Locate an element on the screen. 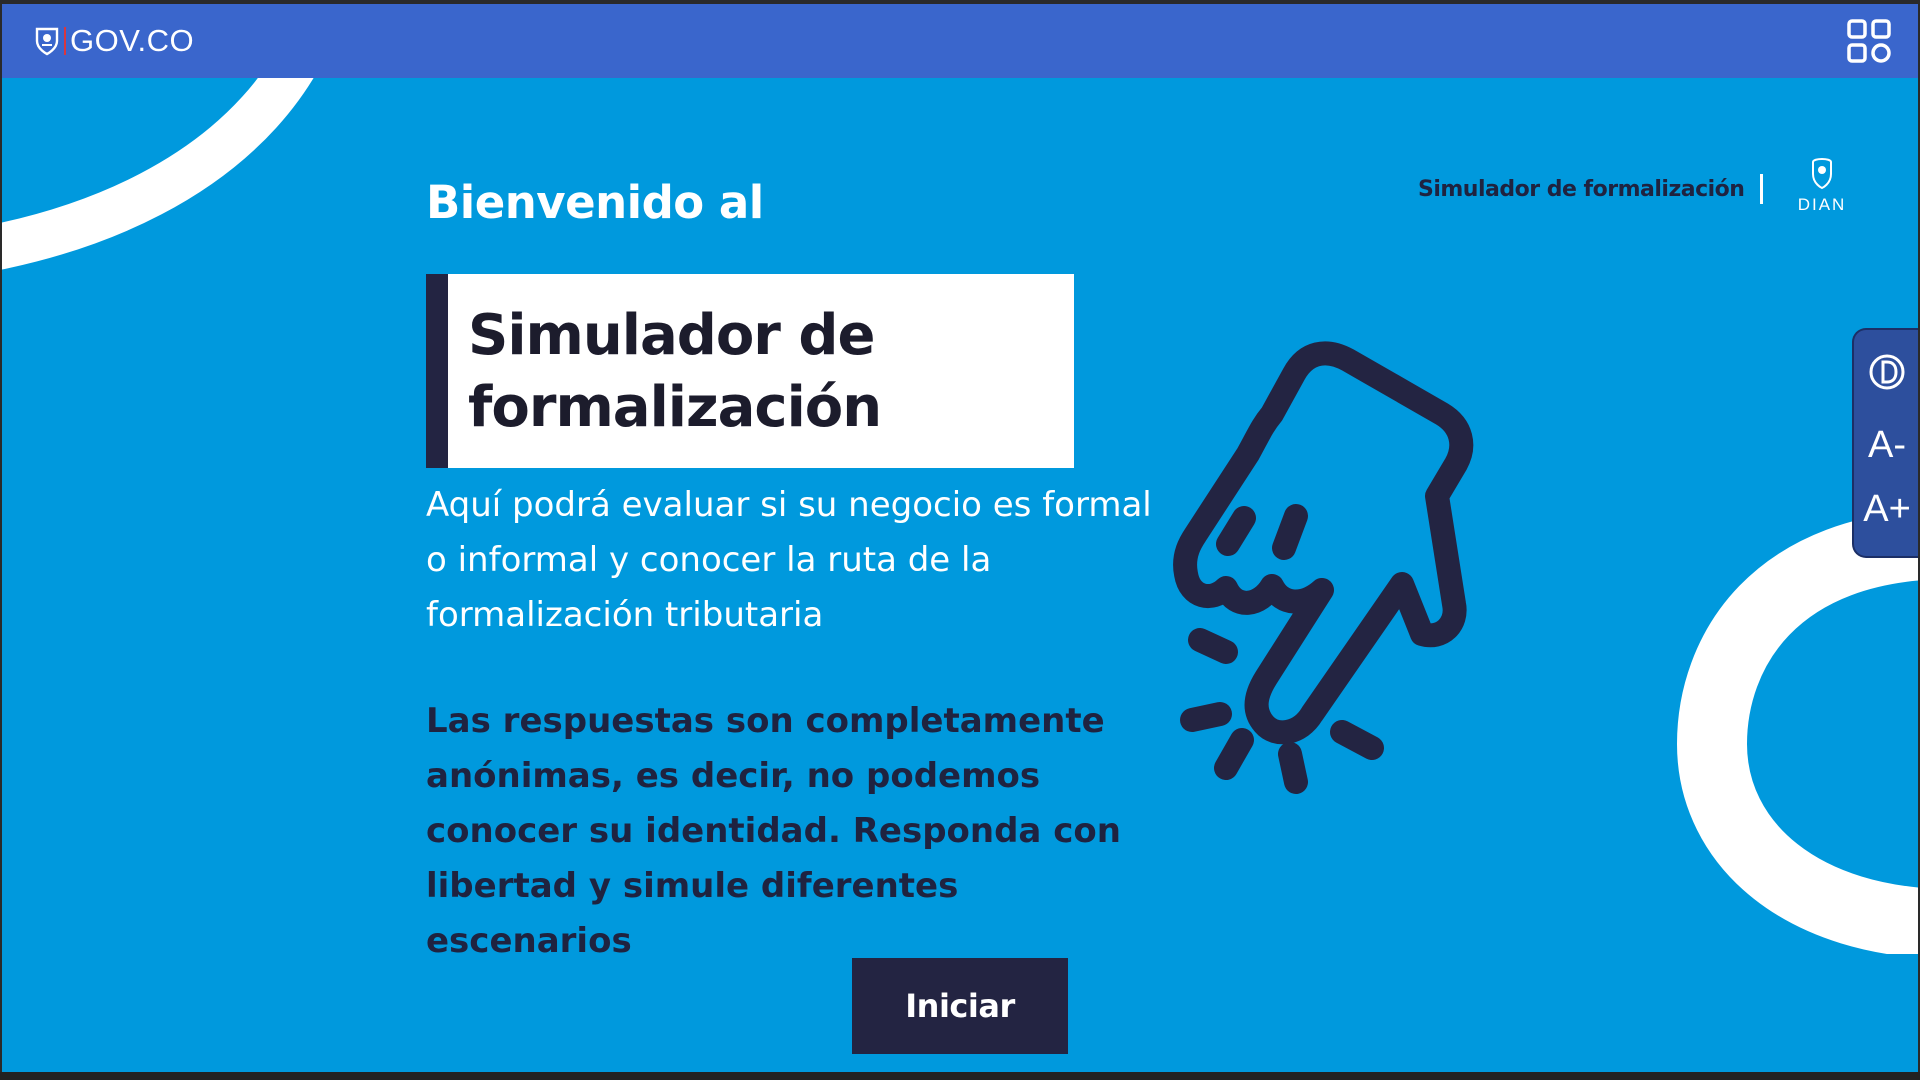 The image size is (1920, 1080). header-title: Simulador de formalización is located at coordinates (1581, 189).